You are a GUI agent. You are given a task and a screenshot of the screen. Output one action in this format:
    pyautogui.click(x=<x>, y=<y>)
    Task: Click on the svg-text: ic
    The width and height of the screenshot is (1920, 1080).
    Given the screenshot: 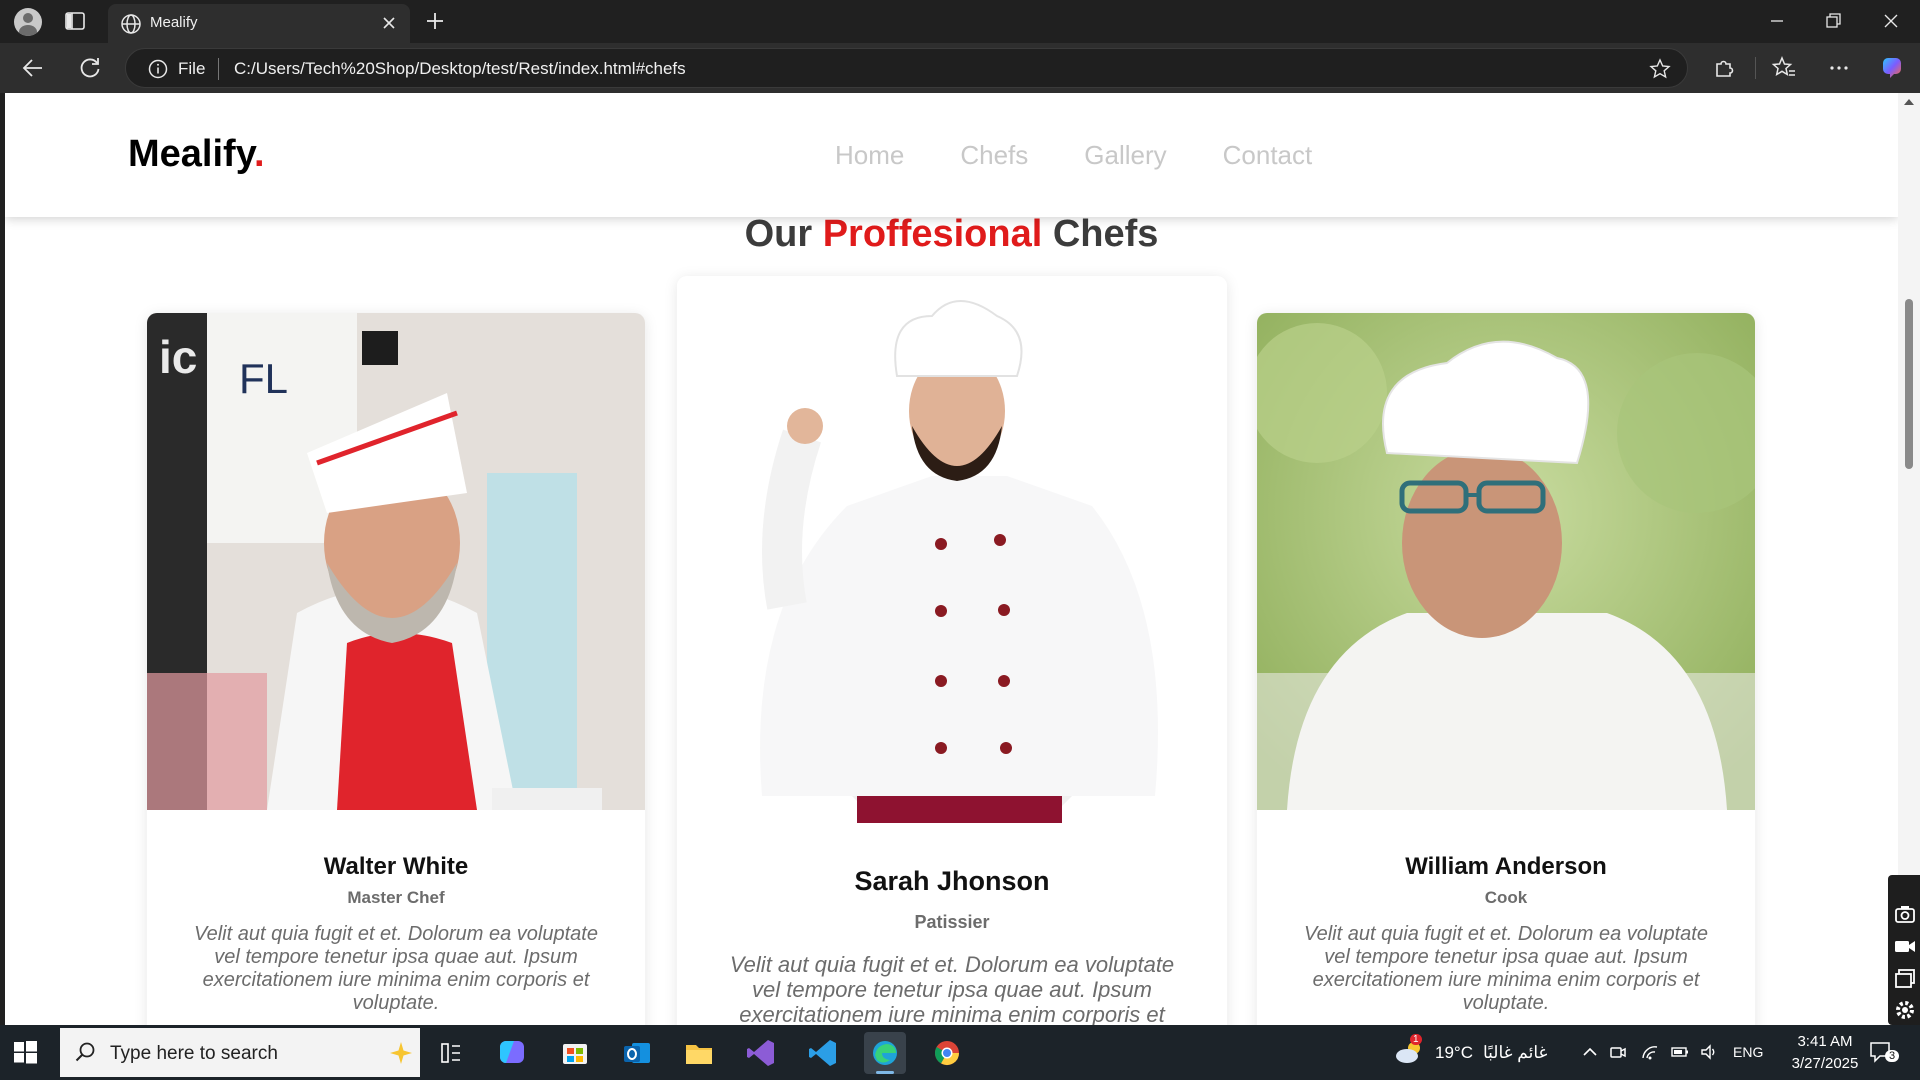 What is the action you would take?
    pyautogui.click(x=178, y=357)
    